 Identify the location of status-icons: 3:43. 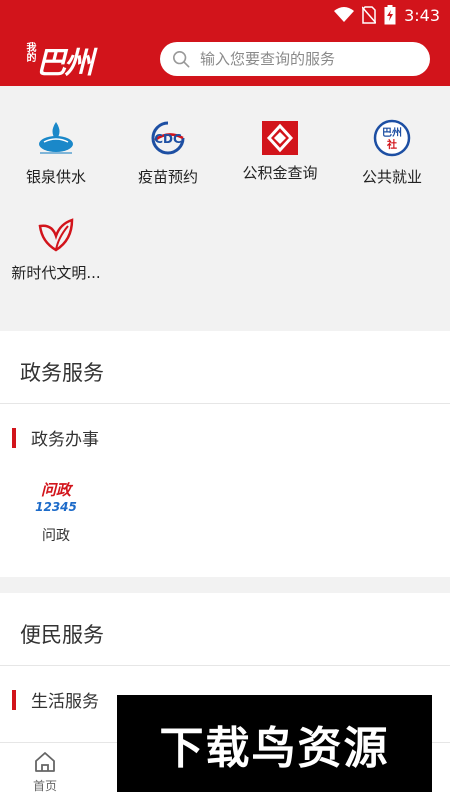
(387, 15).